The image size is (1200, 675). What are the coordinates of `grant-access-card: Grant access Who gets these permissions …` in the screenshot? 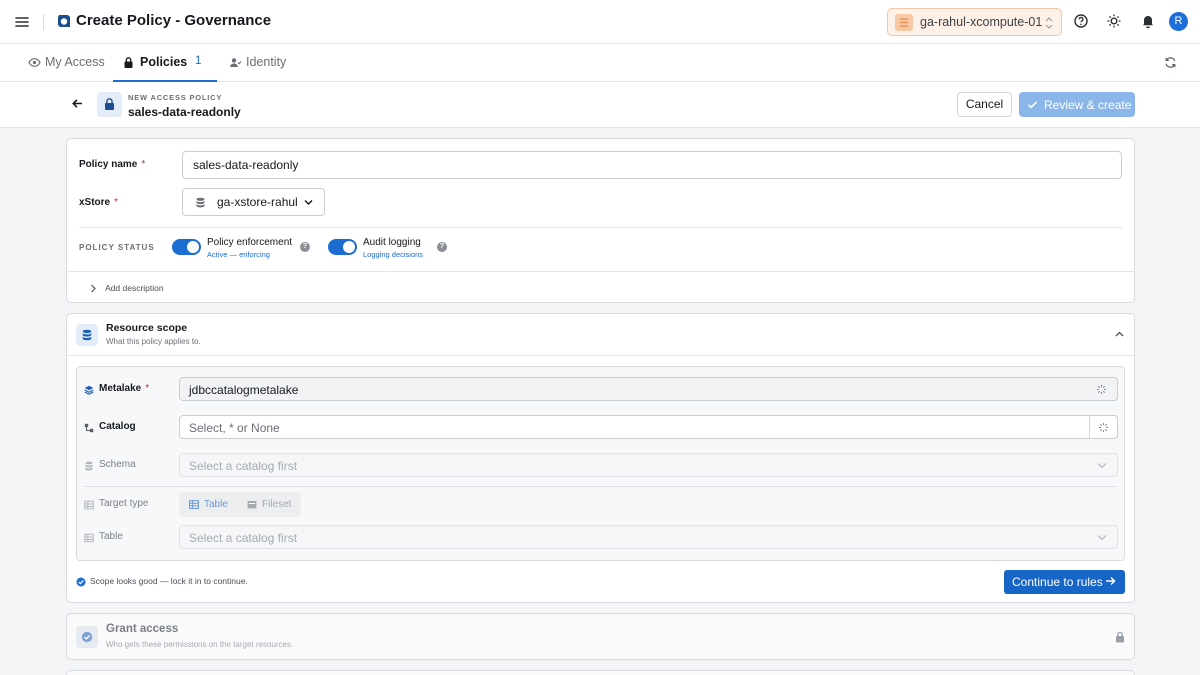 It's located at (600, 636).